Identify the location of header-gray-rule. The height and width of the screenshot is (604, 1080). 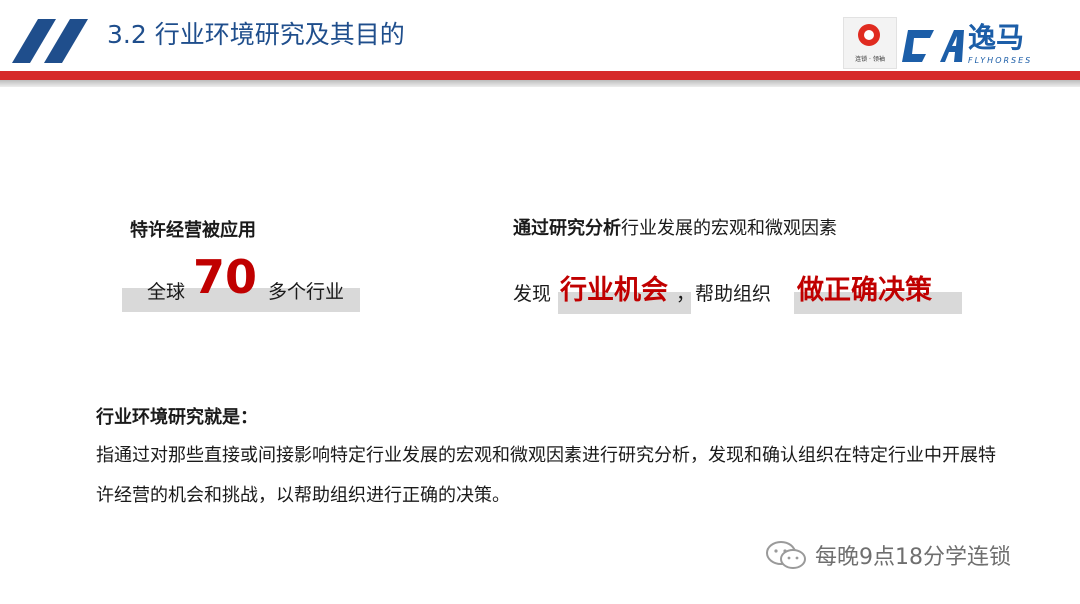
(540, 83).